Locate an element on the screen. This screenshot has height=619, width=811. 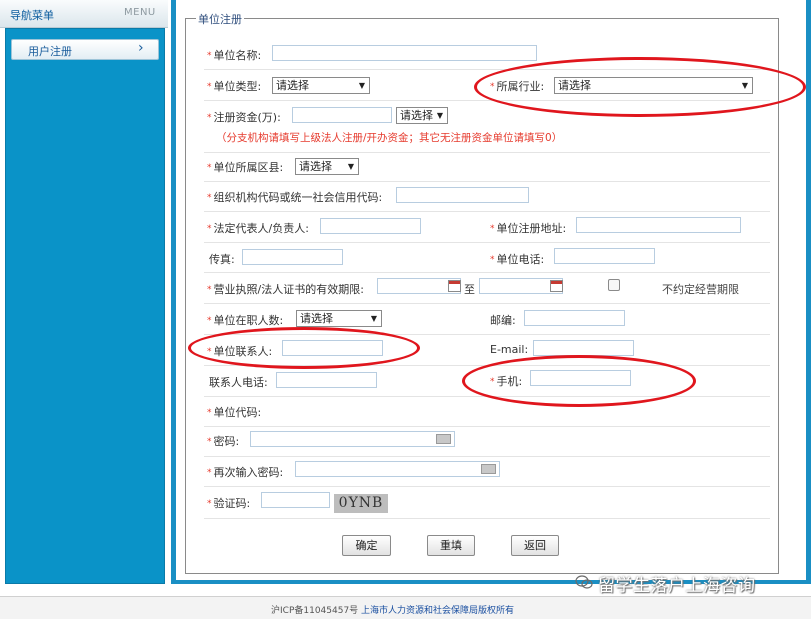
staff-count-label: * 单位在职人数: is located at coordinates (245, 320).